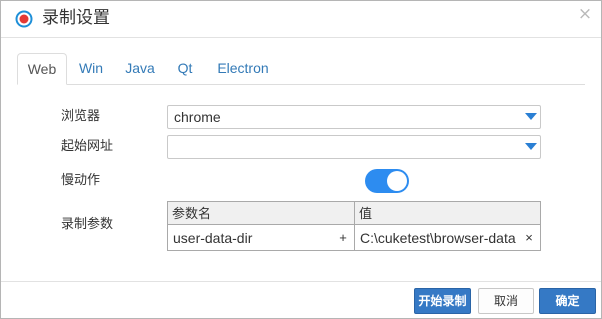  What do you see at coordinates (24, 19) in the screenshot?
I see `record-icon` at bounding box center [24, 19].